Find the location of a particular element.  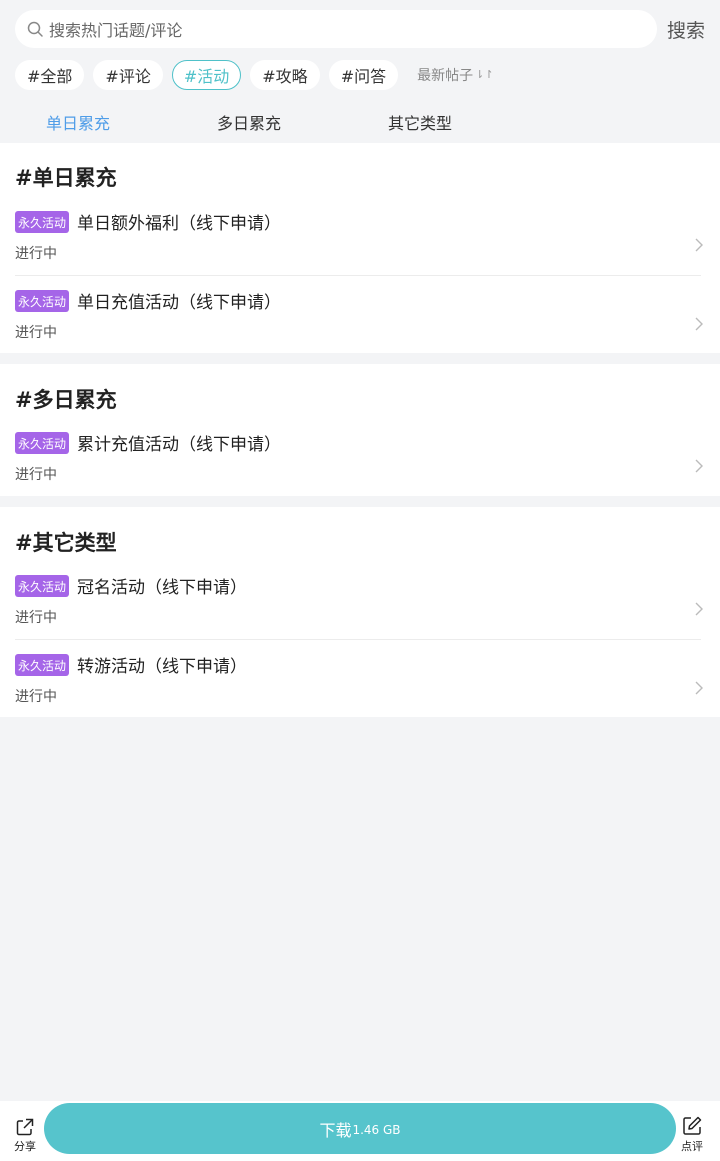

review-button: 点评 is located at coordinates (692, 1134).